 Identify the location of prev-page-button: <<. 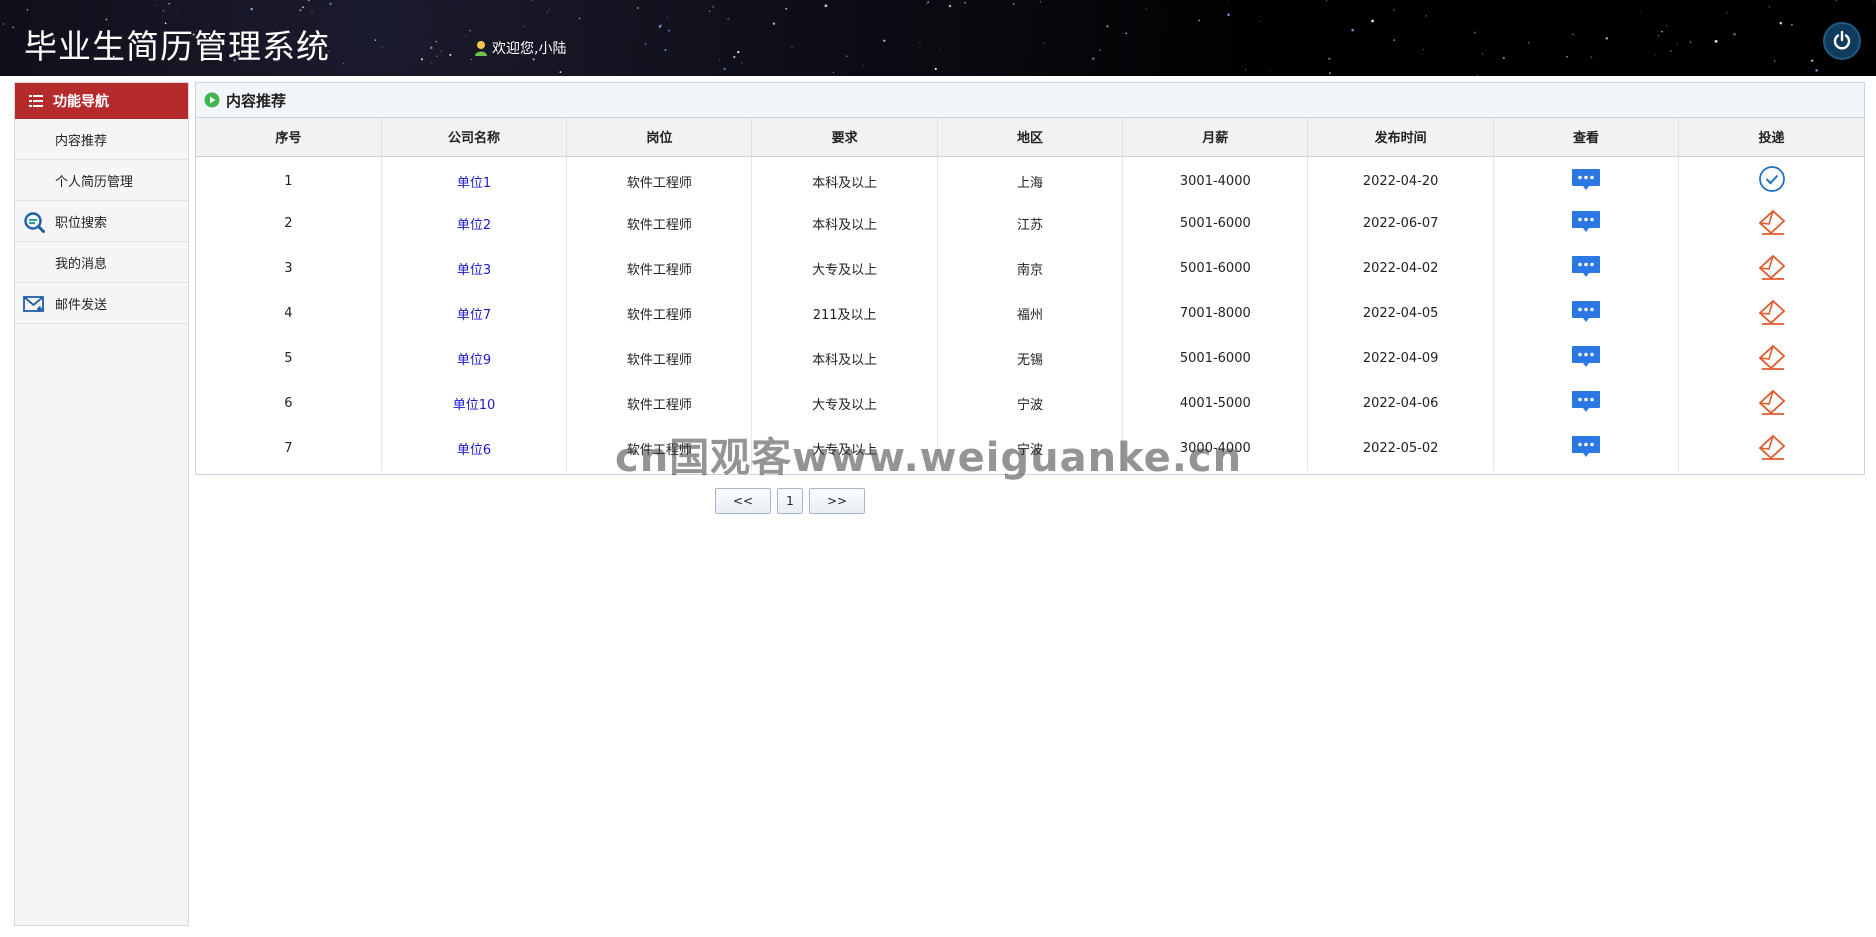
(743, 501).